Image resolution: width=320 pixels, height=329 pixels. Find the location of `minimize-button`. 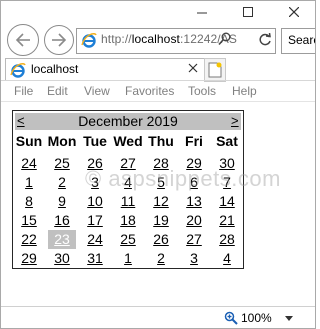

minimize-button is located at coordinates (202, 12).